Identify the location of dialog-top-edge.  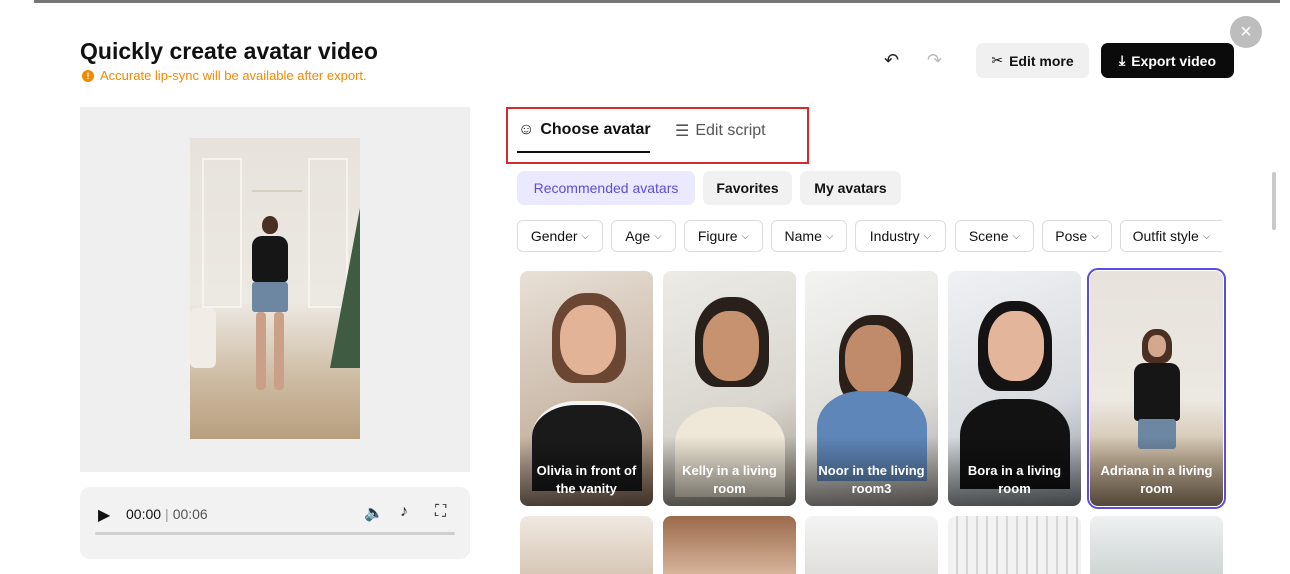
(657, 3).